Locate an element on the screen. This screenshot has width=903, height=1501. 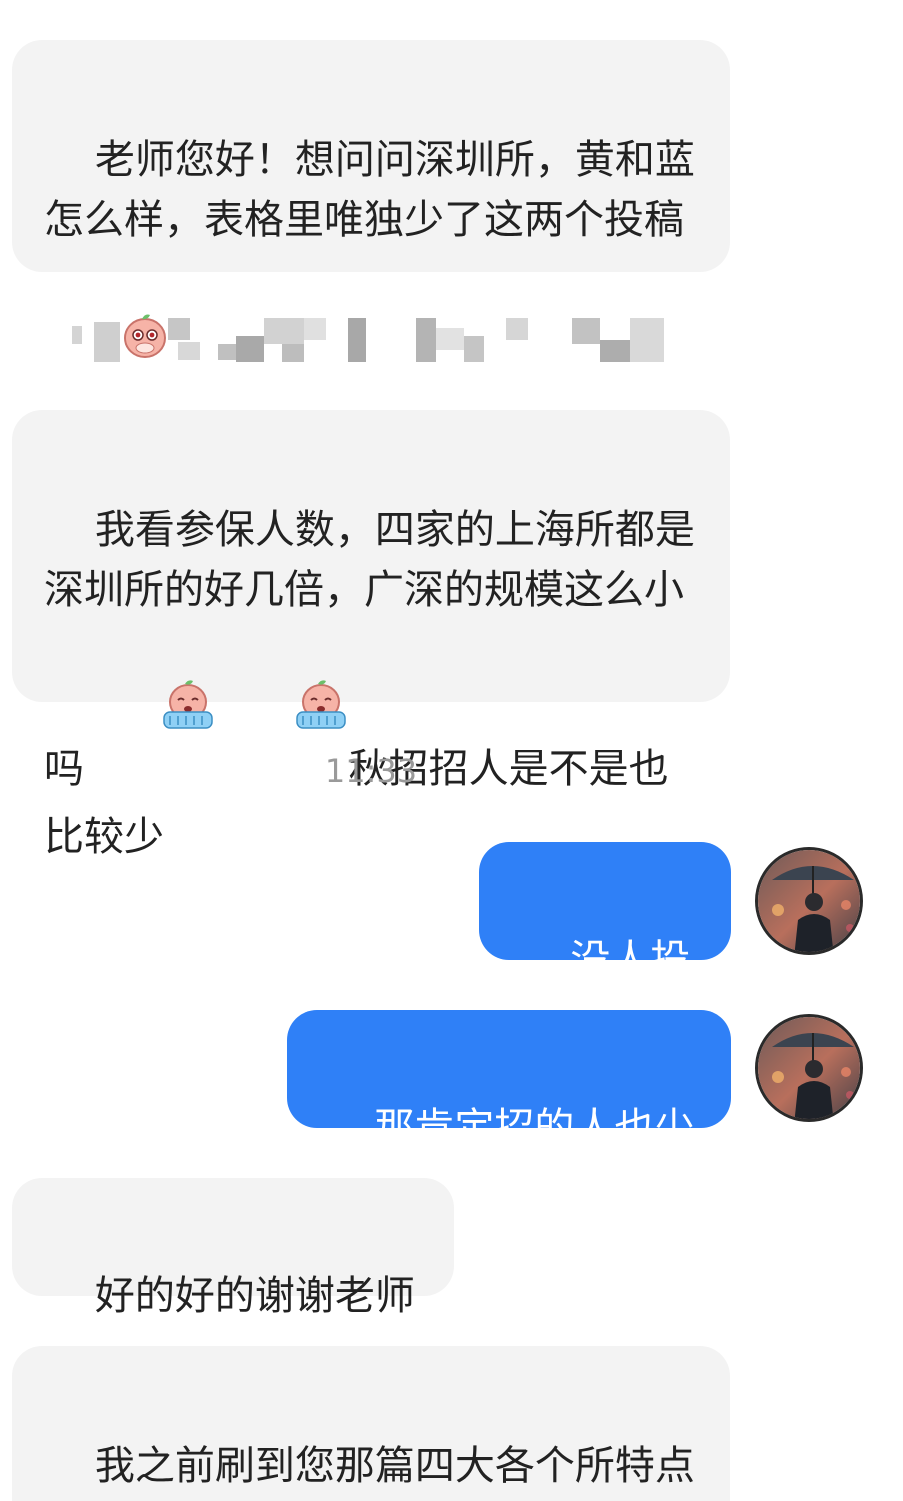
message-text: 我之前刷到您那篇四大各个所特点的贴，广深似乎难度小一 is located at coordinates (394, 1466).